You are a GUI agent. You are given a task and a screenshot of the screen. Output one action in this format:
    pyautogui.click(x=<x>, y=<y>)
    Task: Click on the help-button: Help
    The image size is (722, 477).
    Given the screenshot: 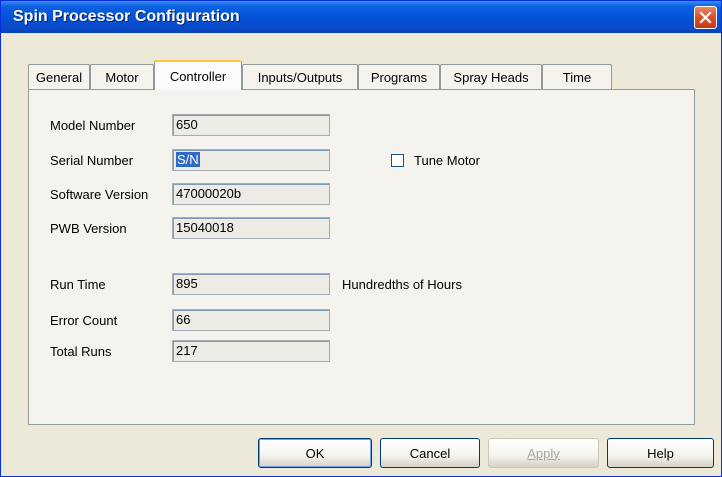 What is the action you would take?
    pyautogui.click(x=660, y=453)
    